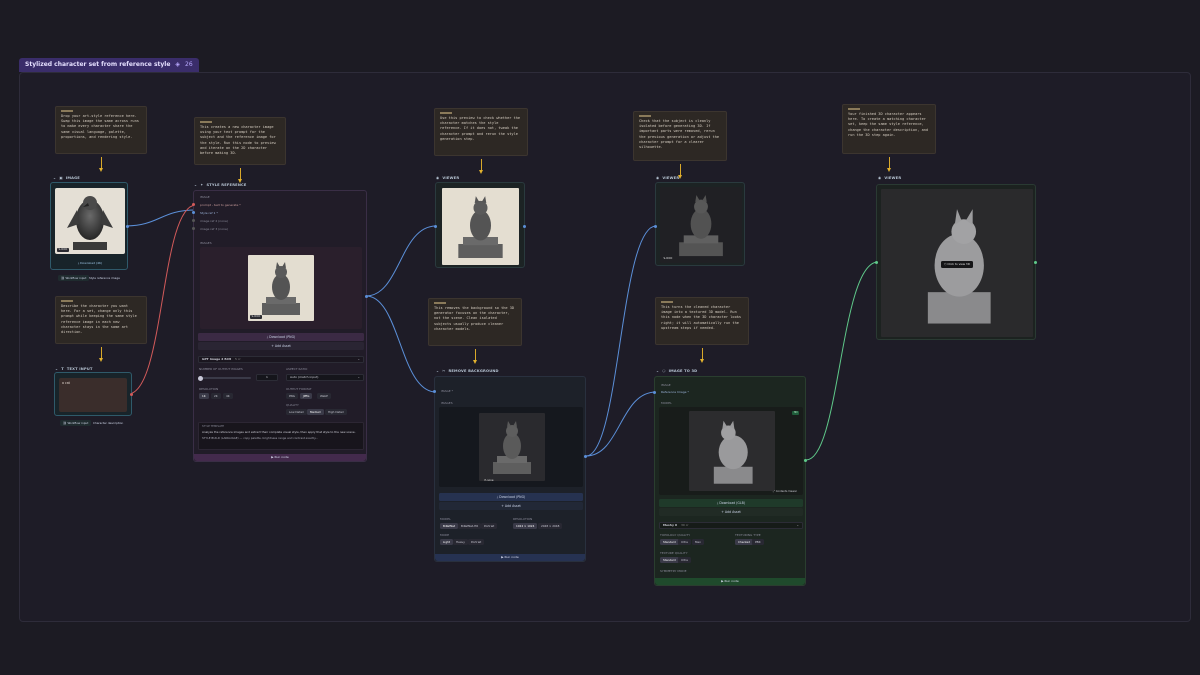 The height and width of the screenshot is (675, 1200). What do you see at coordinates (758, 542) in the screenshot?
I see `texture-option-pbr: PBR` at bounding box center [758, 542].